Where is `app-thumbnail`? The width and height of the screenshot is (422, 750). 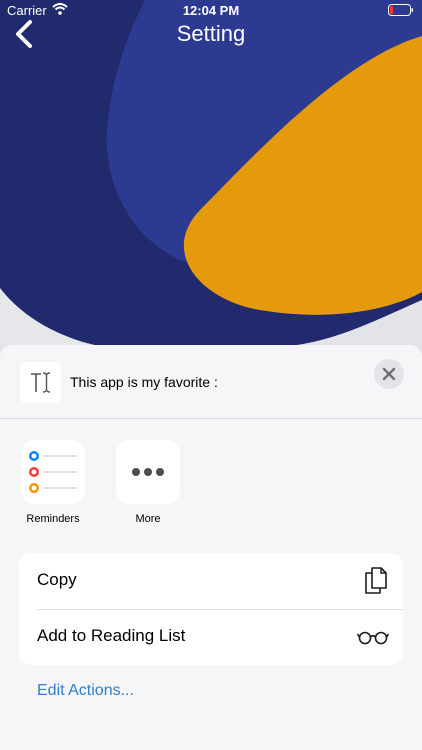
app-thumbnail is located at coordinates (40, 382).